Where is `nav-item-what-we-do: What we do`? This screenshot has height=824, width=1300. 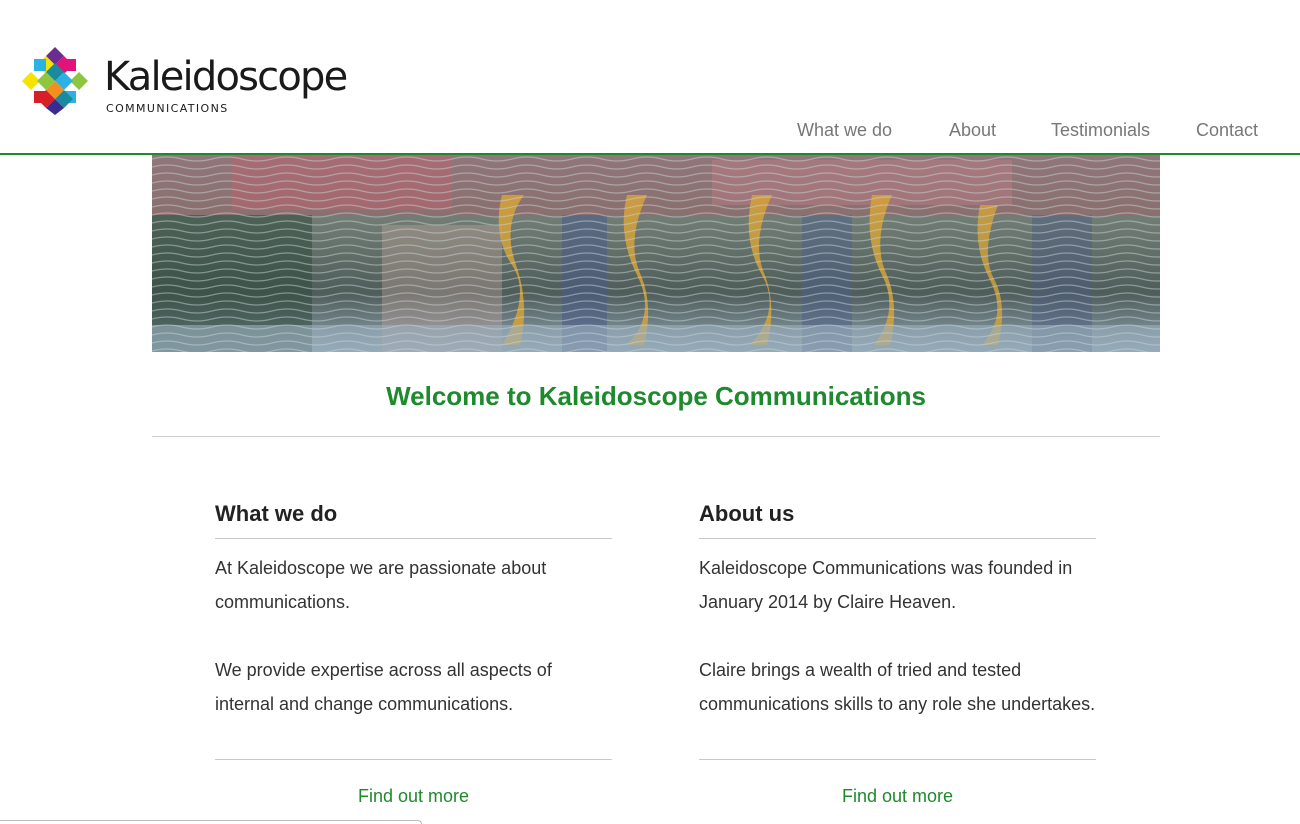 nav-item-what-we-do: What we do is located at coordinates (844, 130).